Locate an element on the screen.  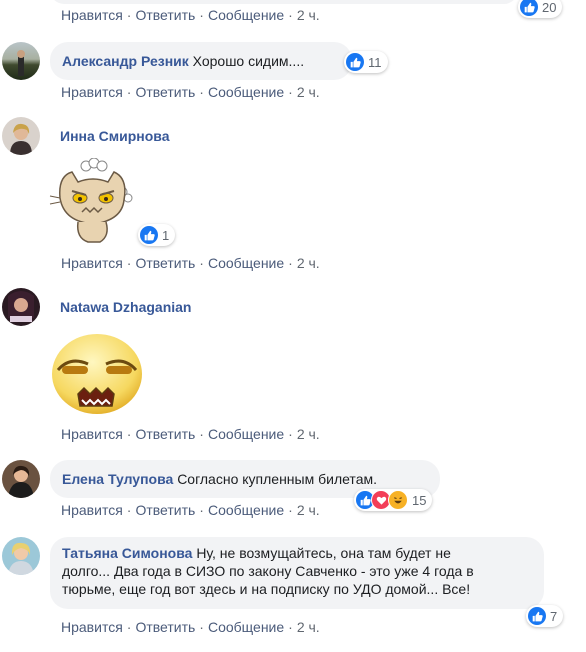
comment-author: Татьяна Симонова is located at coordinates (127, 553).